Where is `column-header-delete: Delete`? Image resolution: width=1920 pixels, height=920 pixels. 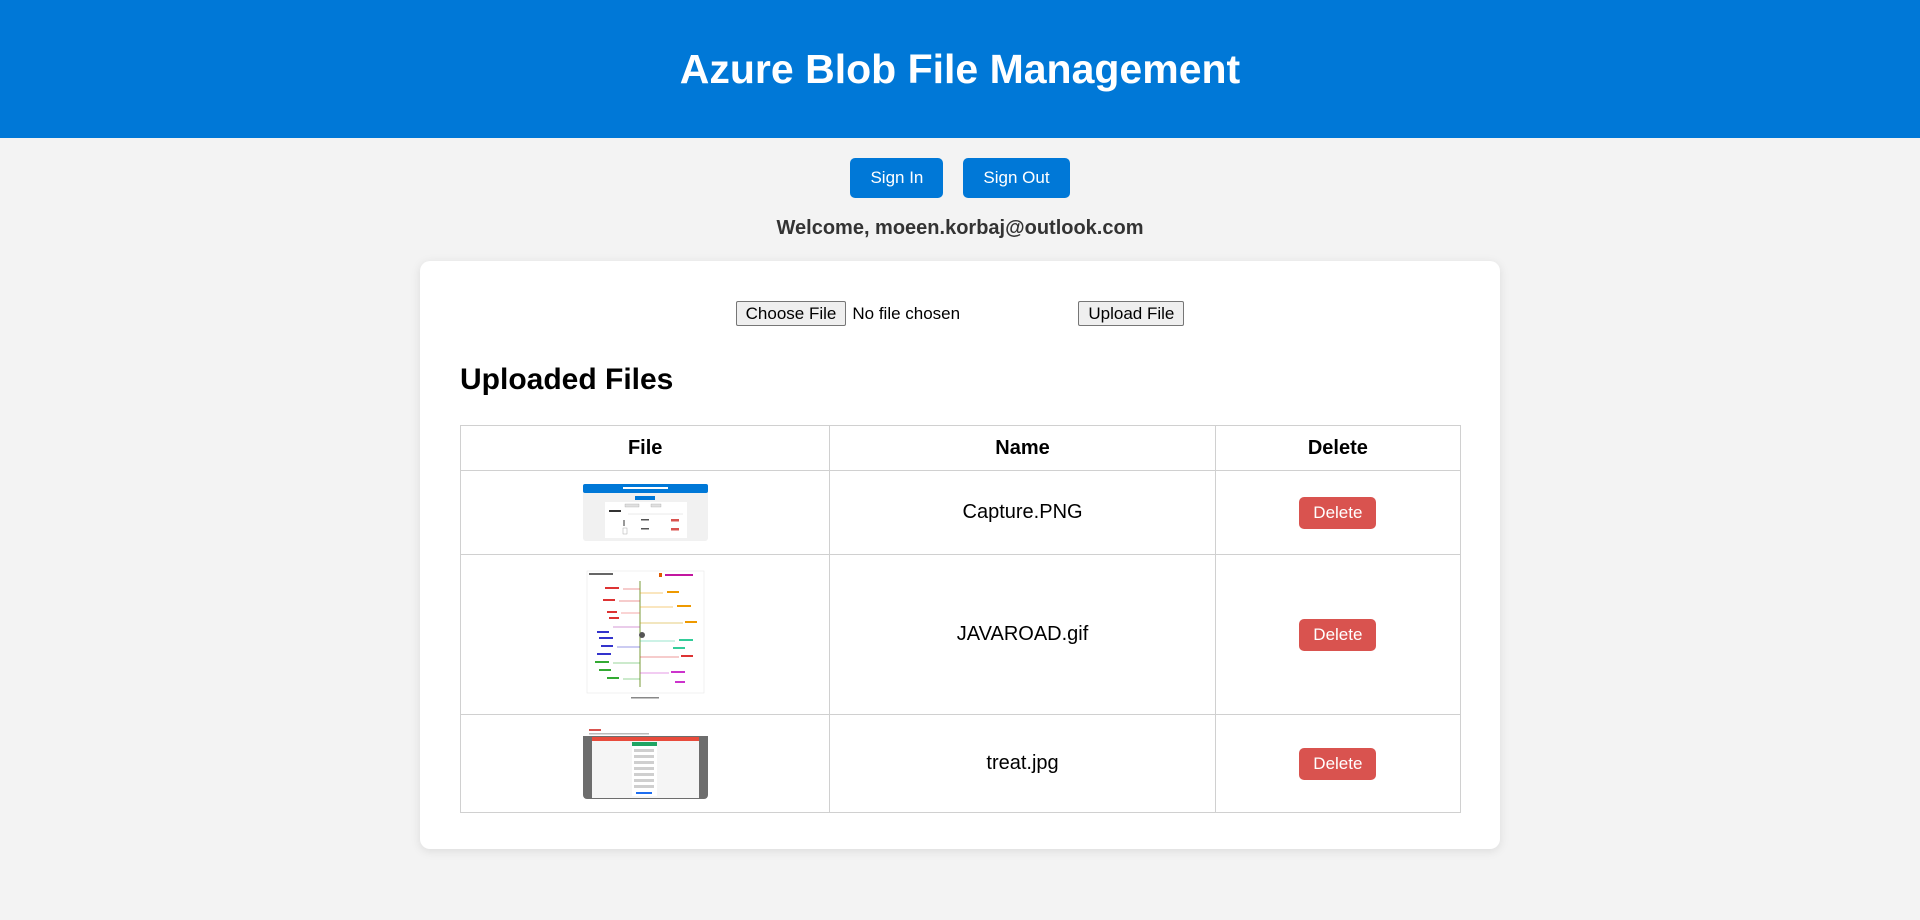
column-header-delete: Delete is located at coordinates (1338, 448).